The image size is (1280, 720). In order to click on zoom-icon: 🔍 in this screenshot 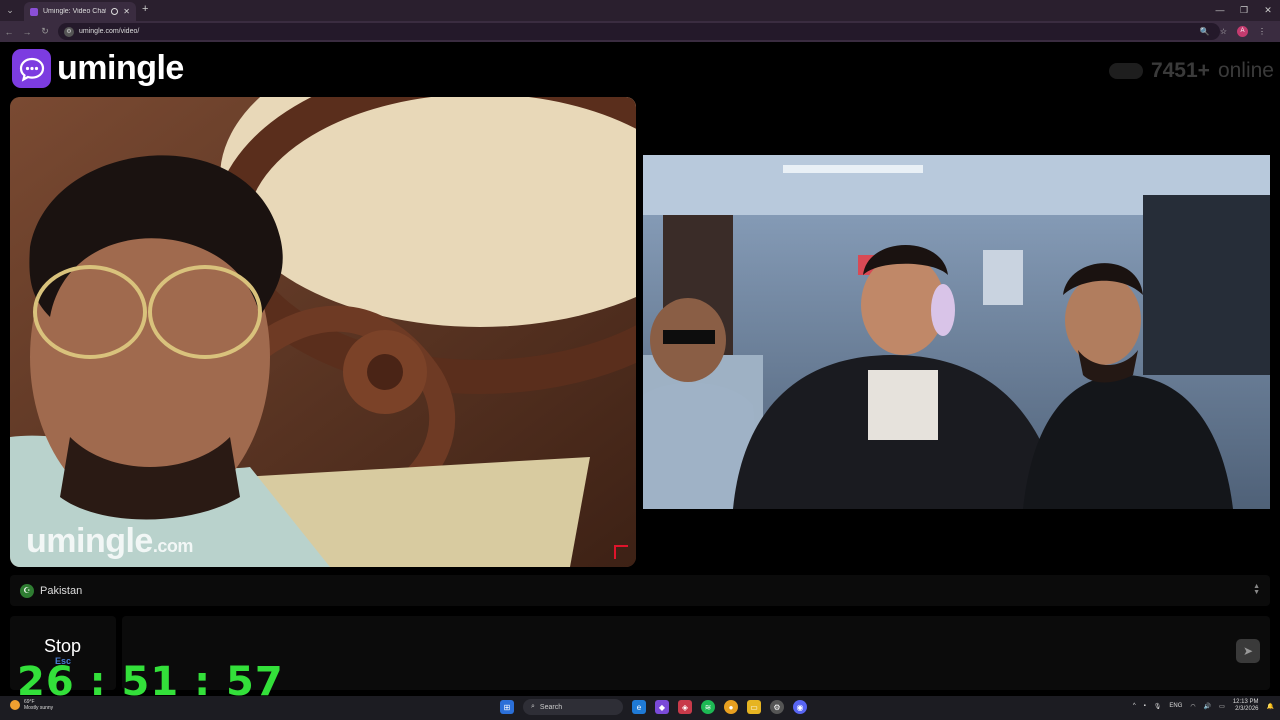, I will do `click(1205, 31)`.